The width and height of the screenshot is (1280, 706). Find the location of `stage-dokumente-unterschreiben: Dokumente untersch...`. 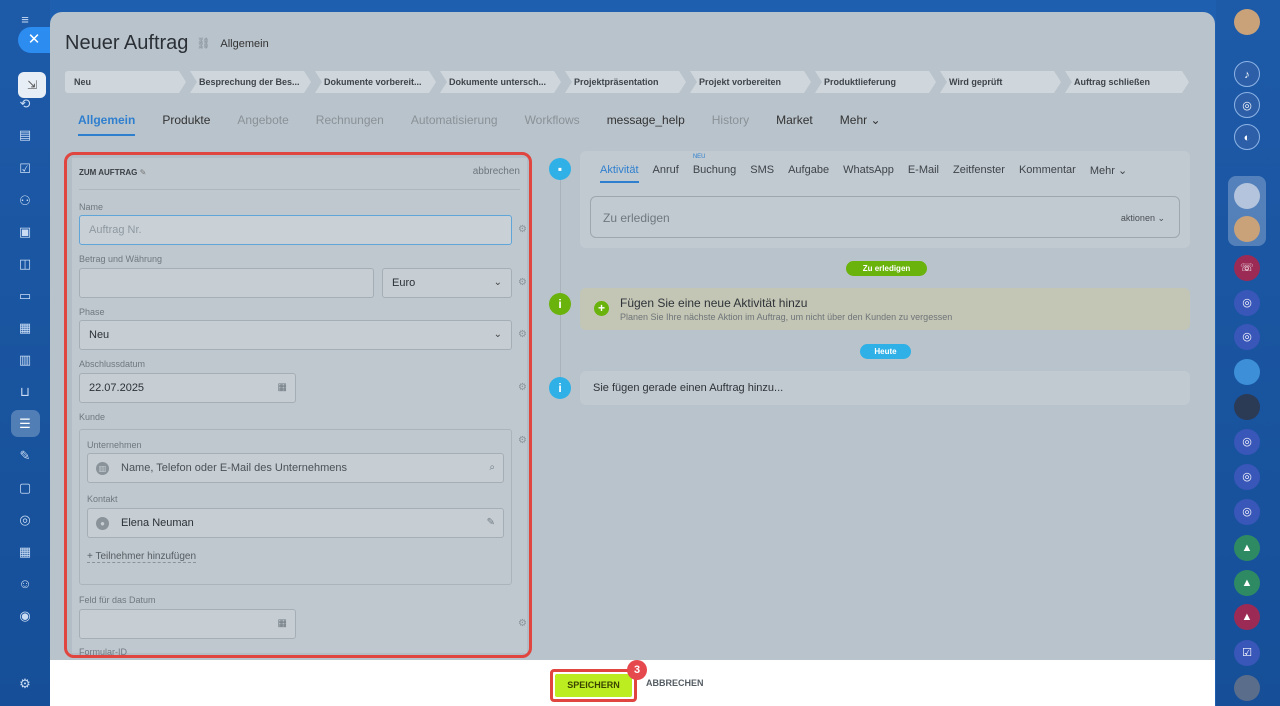

stage-dokumente-unterschreiben: Dokumente untersch... is located at coordinates (500, 82).